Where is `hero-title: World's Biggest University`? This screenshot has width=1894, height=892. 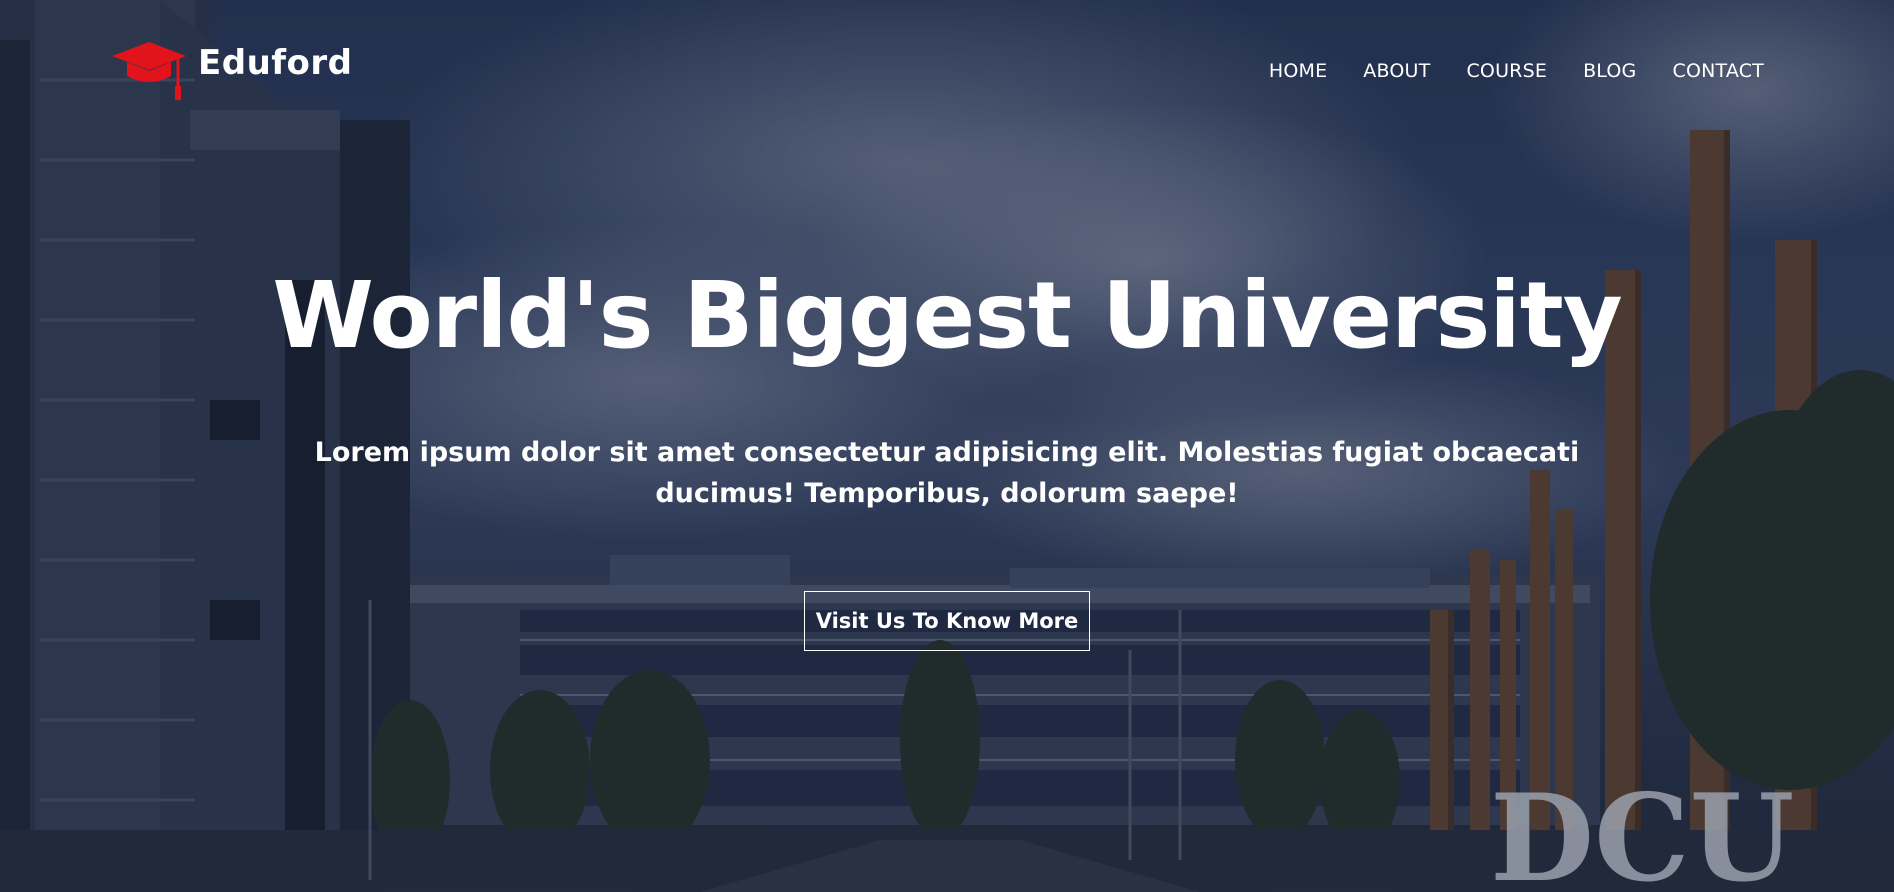 hero-title: World's Biggest University is located at coordinates (947, 315).